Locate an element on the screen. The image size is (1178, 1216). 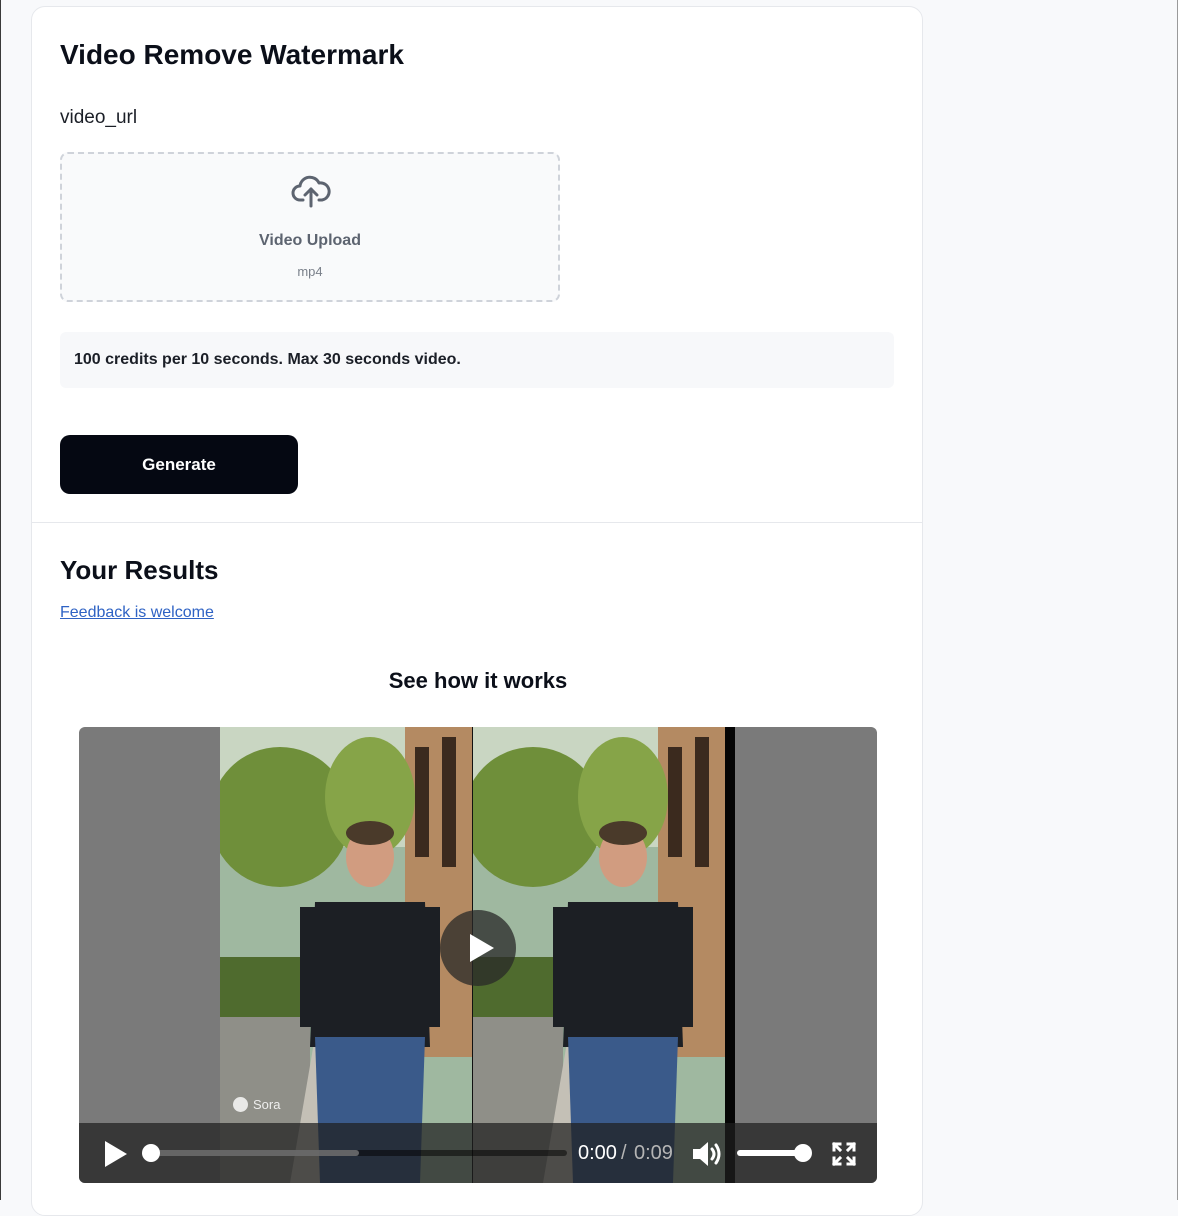
current-time: 0:00 is located at coordinates (597, 1153).